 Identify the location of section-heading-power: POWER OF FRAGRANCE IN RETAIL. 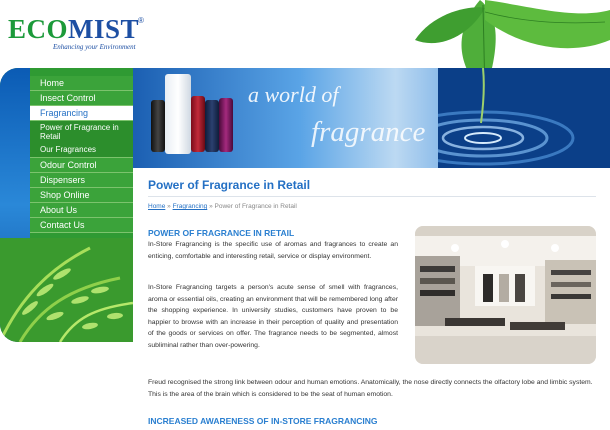
(221, 233).